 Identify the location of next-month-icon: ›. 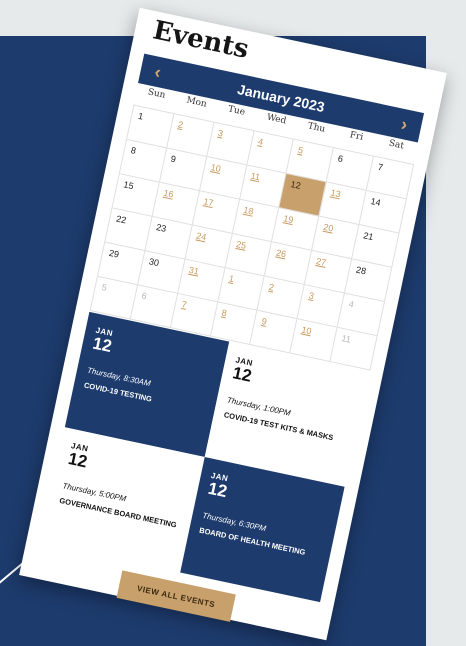
(404, 124).